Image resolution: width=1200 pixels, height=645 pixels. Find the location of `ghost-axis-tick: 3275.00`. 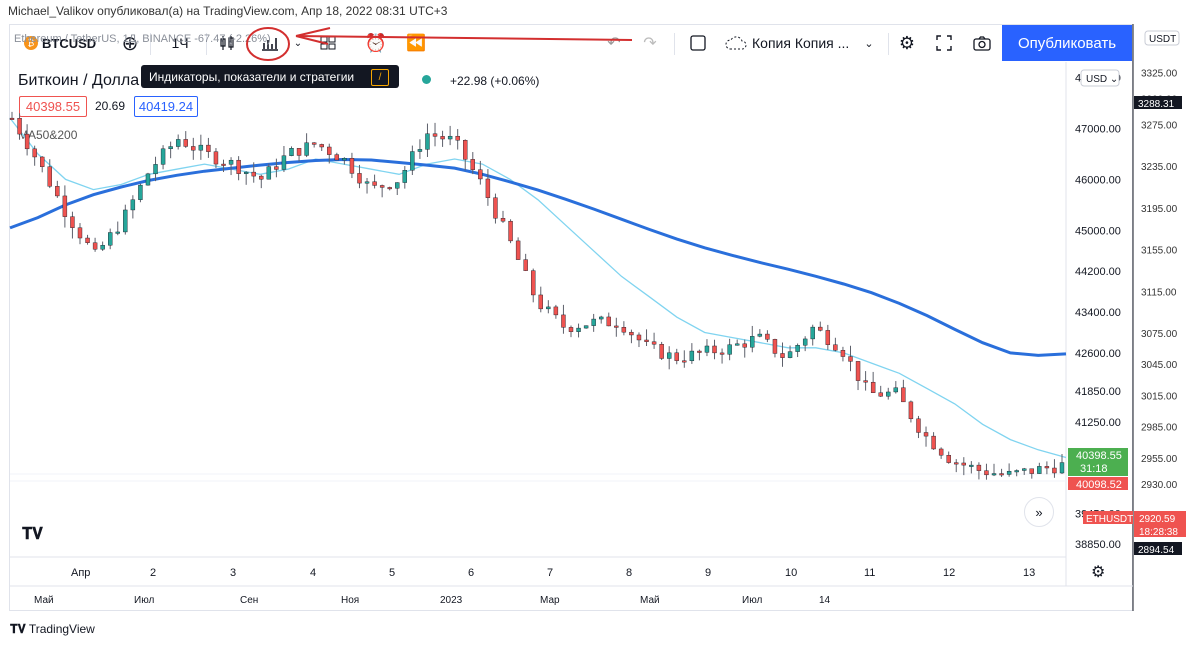

ghost-axis-tick: 3275.00 is located at coordinates (1159, 126).